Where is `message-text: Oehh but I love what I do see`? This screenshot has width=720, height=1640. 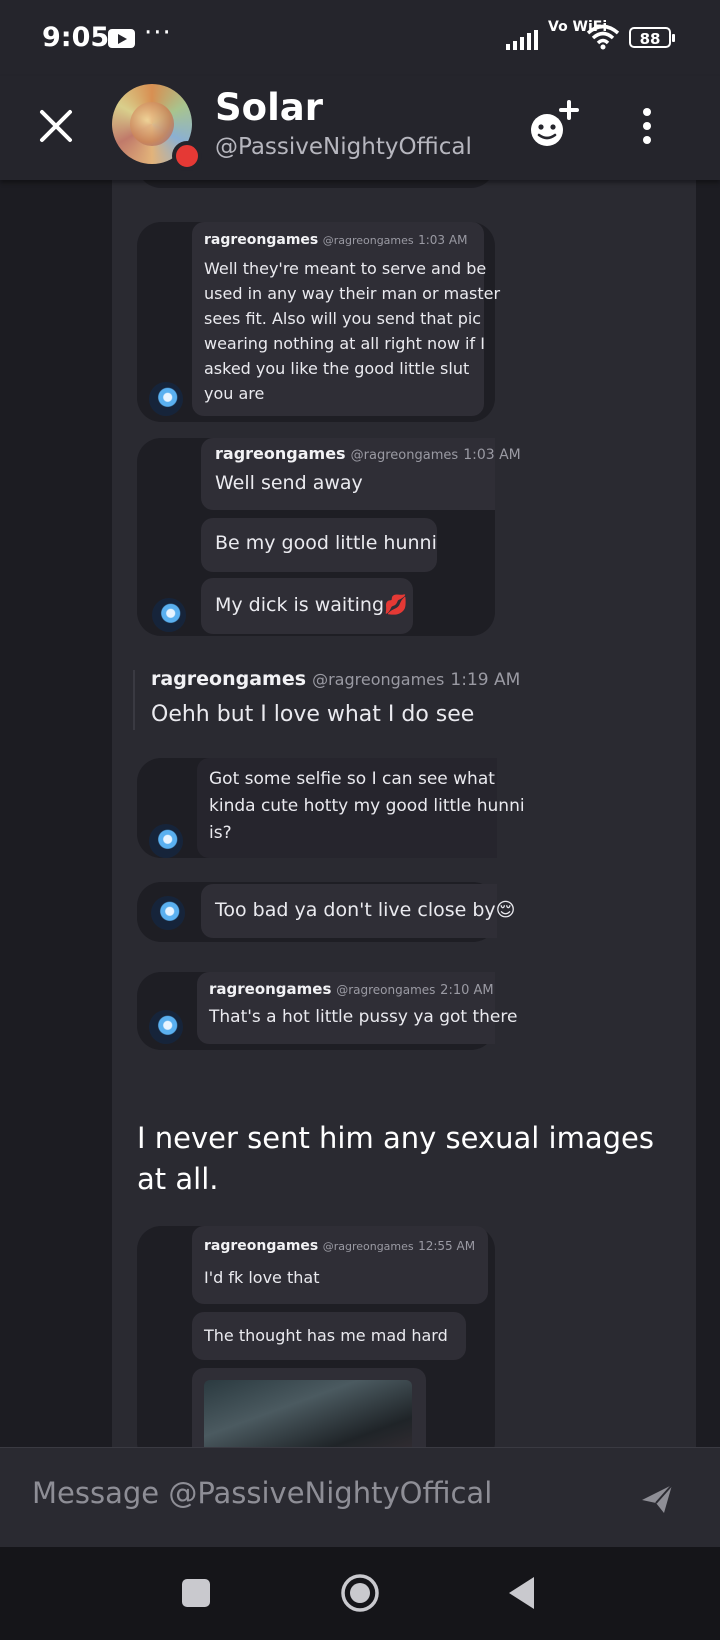 message-text: Oehh but I love what I do see is located at coordinates (313, 714).